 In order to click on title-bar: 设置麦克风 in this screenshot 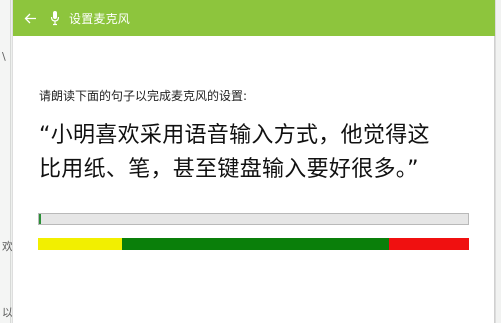, I will do `click(254, 18)`.